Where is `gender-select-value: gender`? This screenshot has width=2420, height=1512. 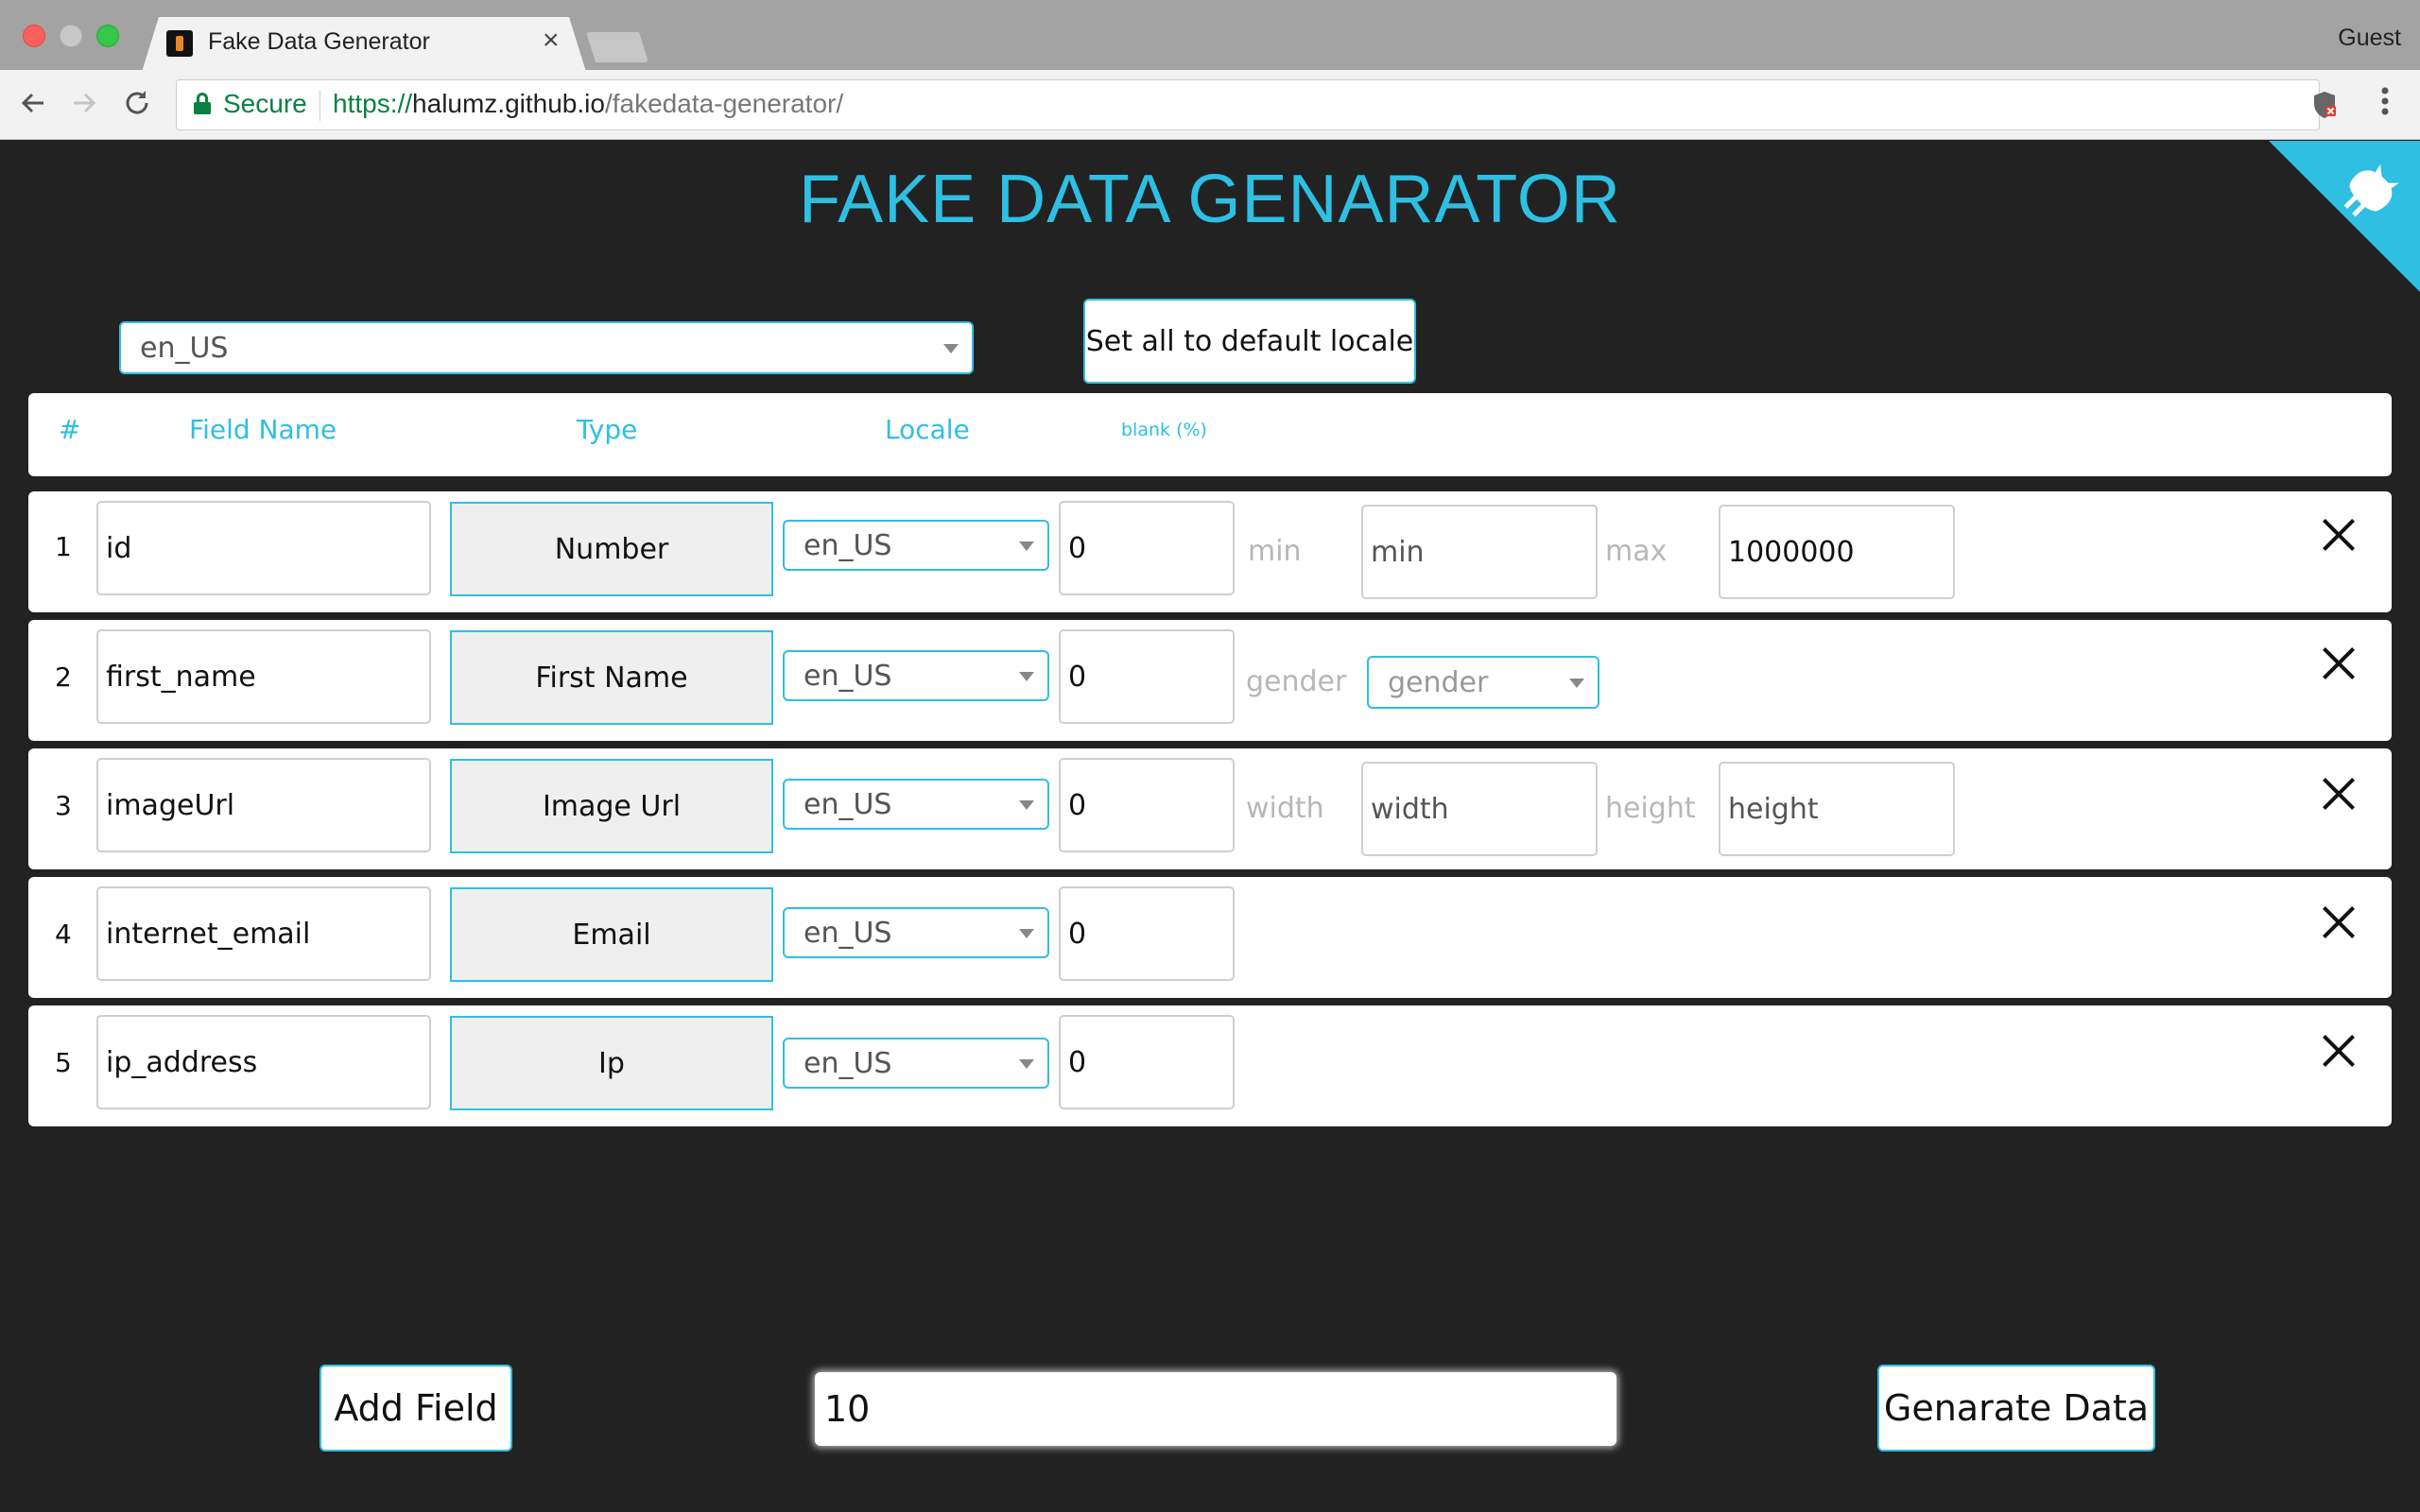
gender-select-value: gender is located at coordinates (1438, 682).